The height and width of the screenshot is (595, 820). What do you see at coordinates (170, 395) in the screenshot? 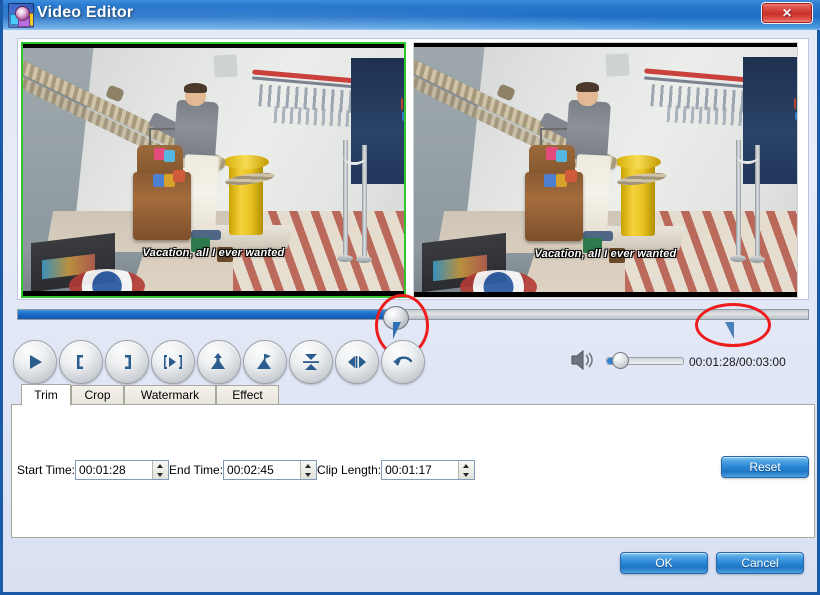
I see `tab-watermark: Watermark` at bounding box center [170, 395].